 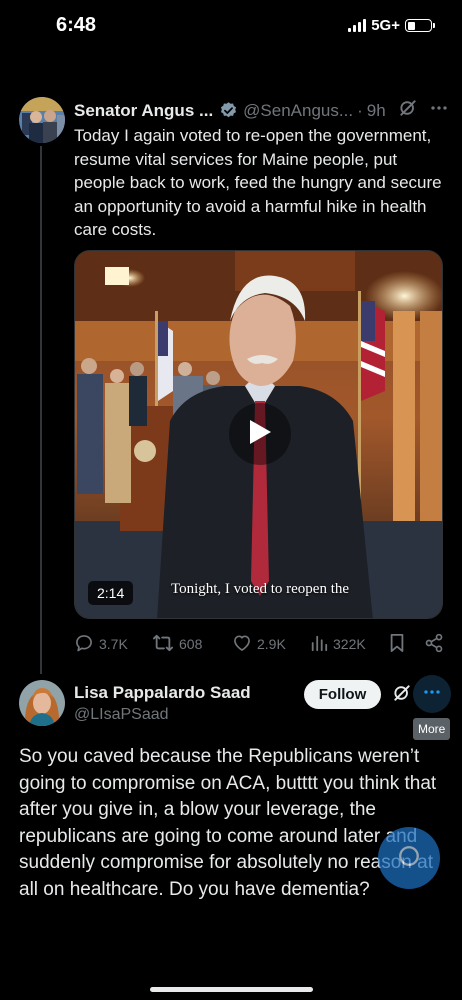 What do you see at coordinates (191, 644) in the screenshot?
I see `repost-count: 608` at bounding box center [191, 644].